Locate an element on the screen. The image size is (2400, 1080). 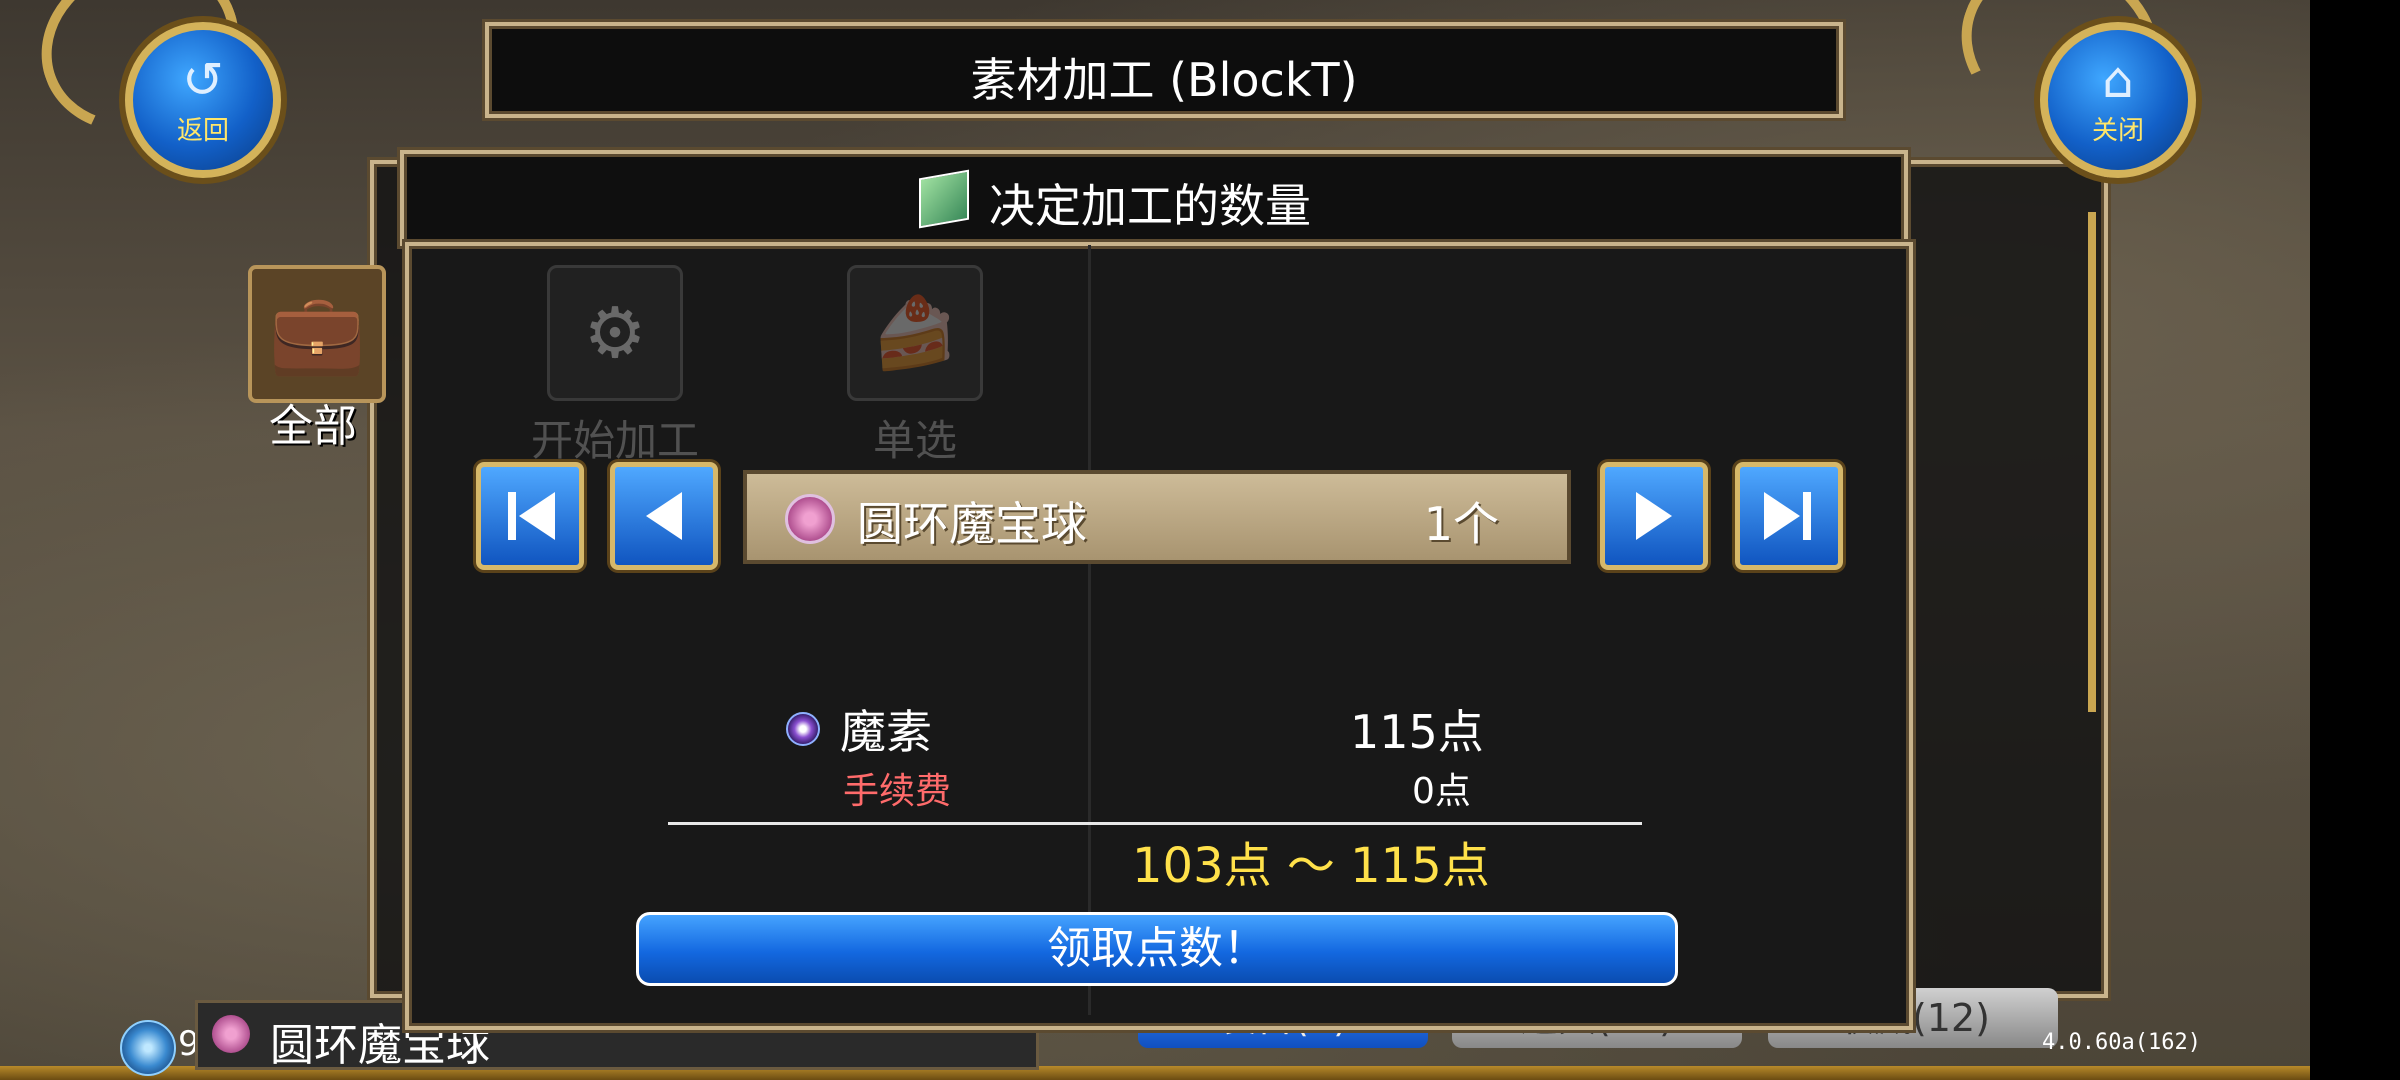
page-title: 素材加工 (BlockT) is located at coordinates (1164, 80).